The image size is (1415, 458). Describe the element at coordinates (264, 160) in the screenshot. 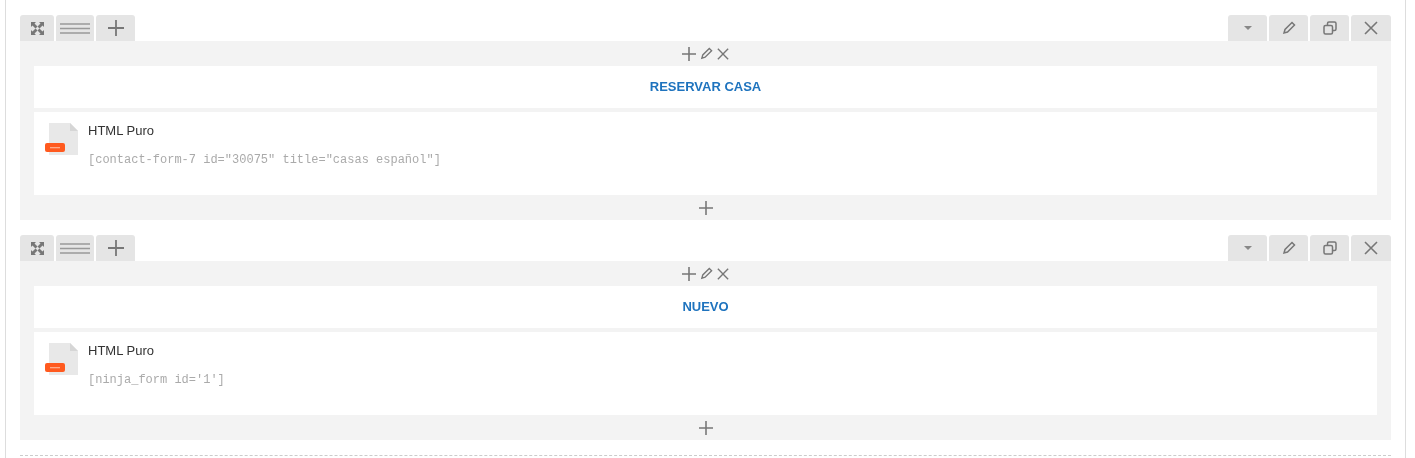

I see `code-text: [contact-form-7 id="30075" title="casas español"]` at that location.